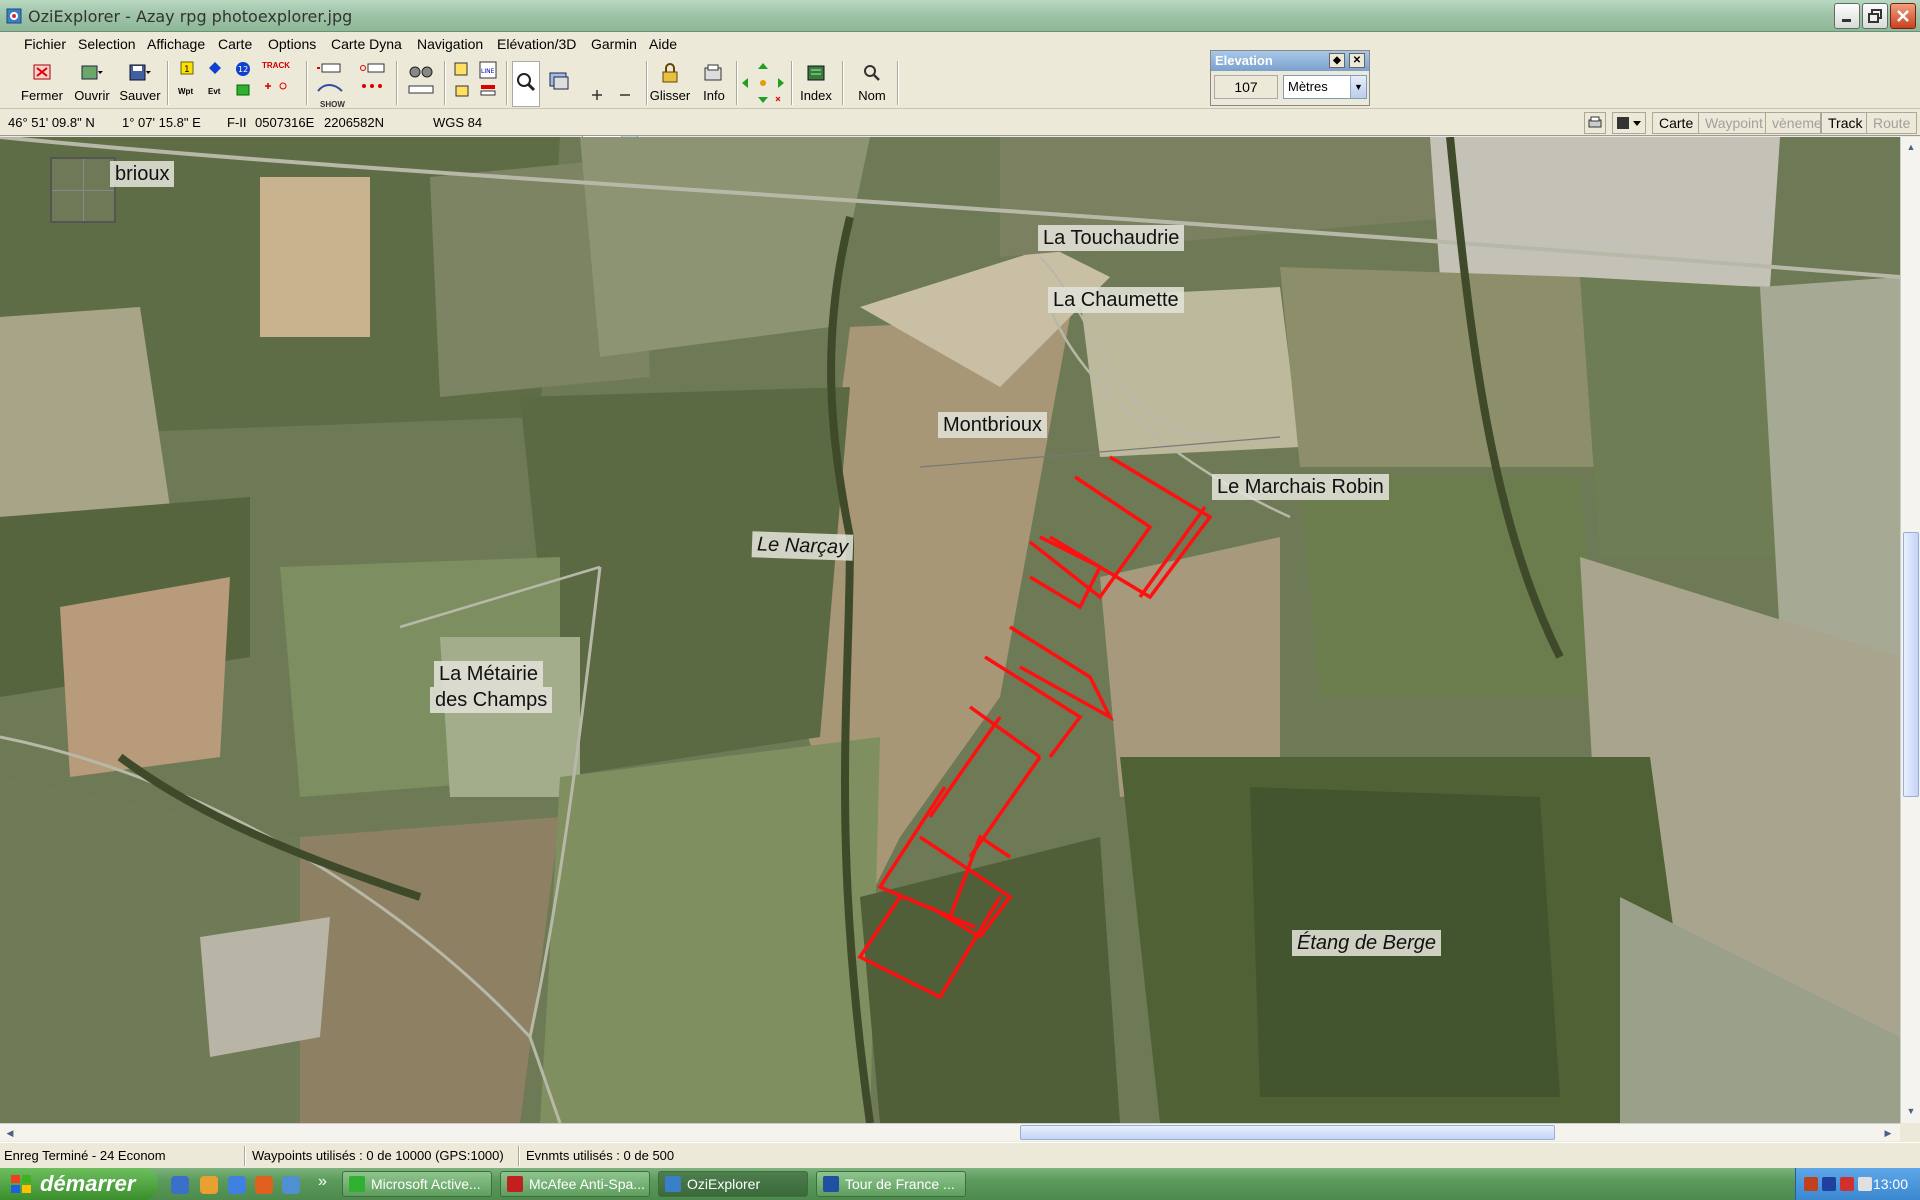 Image resolution: width=1920 pixels, height=1200 pixels. What do you see at coordinates (264, 1185) in the screenshot?
I see `quicklaunch-firefox-icon` at bounding box center [264, 1185].